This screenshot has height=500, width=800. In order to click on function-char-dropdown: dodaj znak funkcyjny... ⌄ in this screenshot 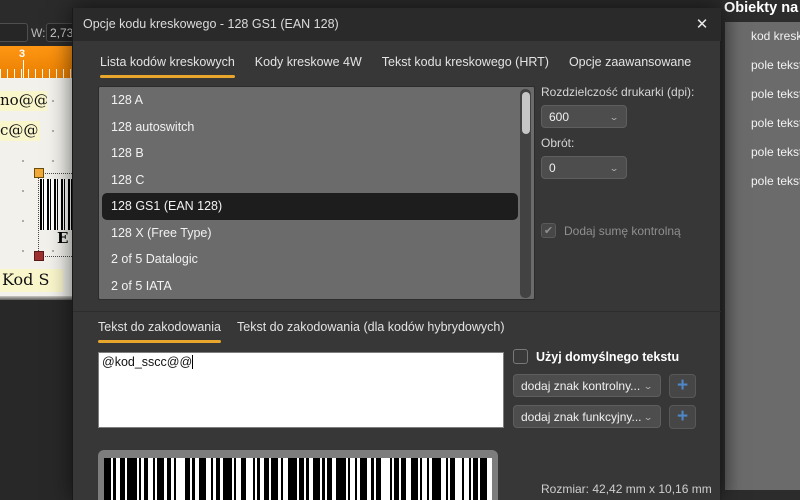, I will do `click(587, 416)`.